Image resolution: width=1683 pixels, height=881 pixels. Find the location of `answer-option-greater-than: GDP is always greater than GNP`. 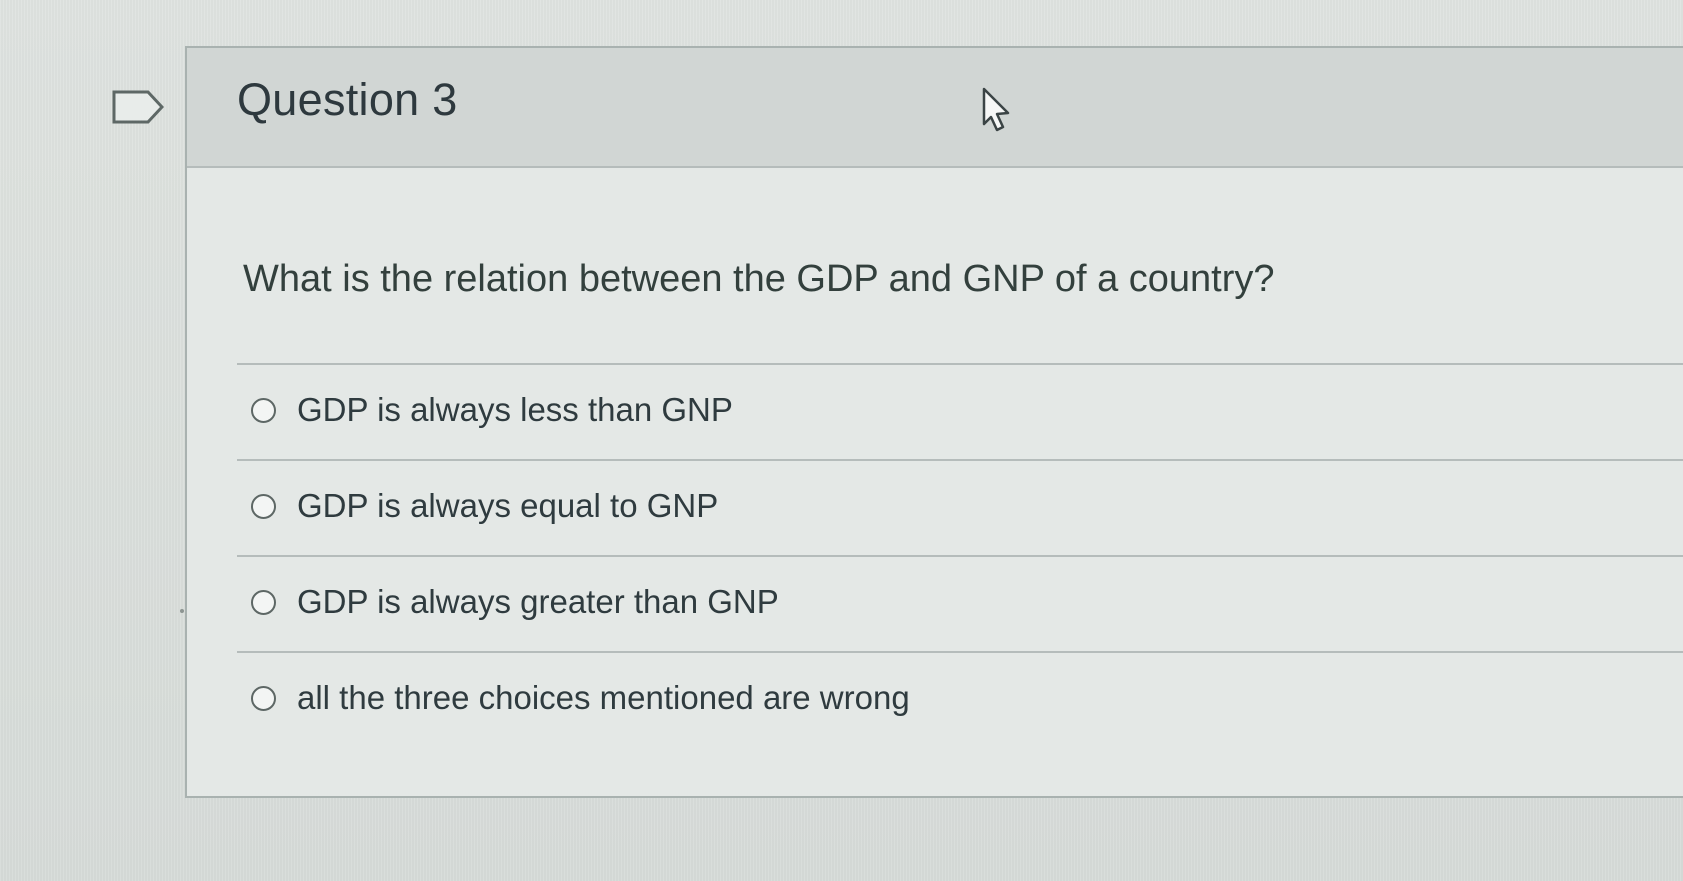

answer-option-greater-than: GDP is always greater than GNP is located at coordinates (960, 603).